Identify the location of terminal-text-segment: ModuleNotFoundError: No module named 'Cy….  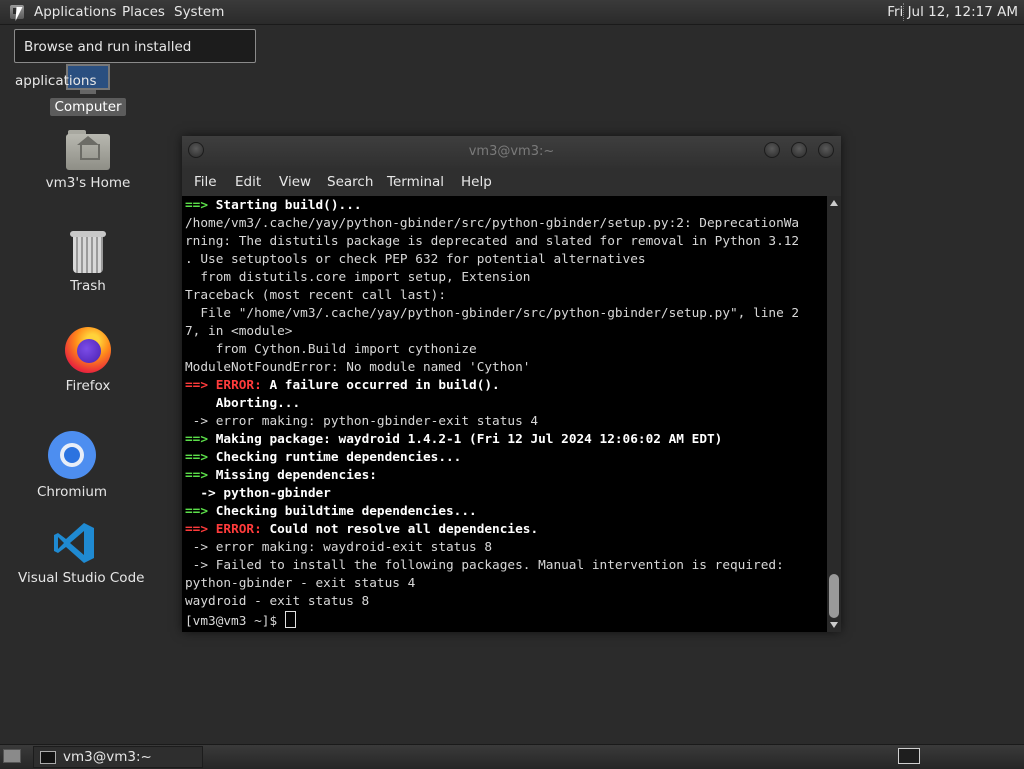
(358, 367).